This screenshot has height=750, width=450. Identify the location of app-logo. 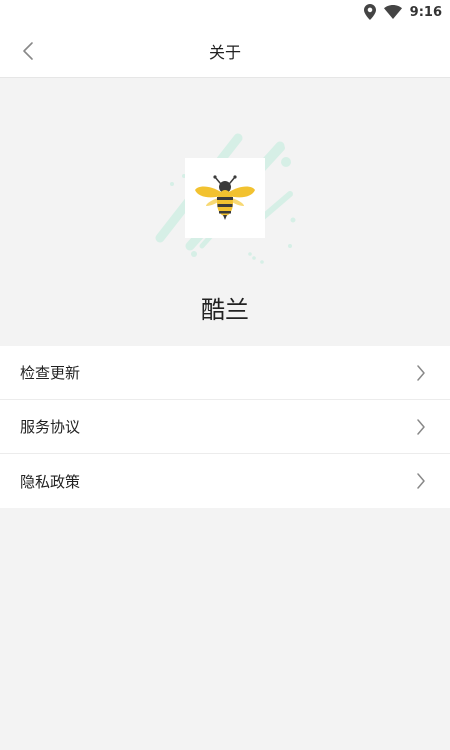
(225, 198).